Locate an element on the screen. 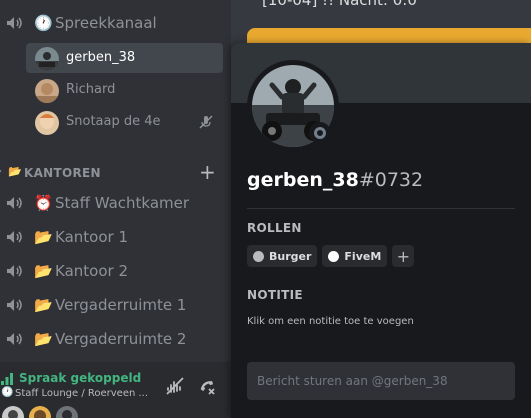 The height and width of the screenshot is (418, 531). divider is located at coordinates (381, 208).